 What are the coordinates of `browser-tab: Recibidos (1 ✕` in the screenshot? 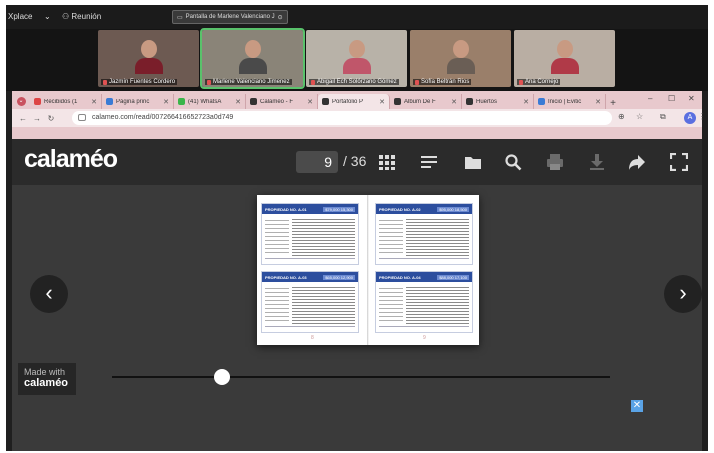 It's located at (66, 101).